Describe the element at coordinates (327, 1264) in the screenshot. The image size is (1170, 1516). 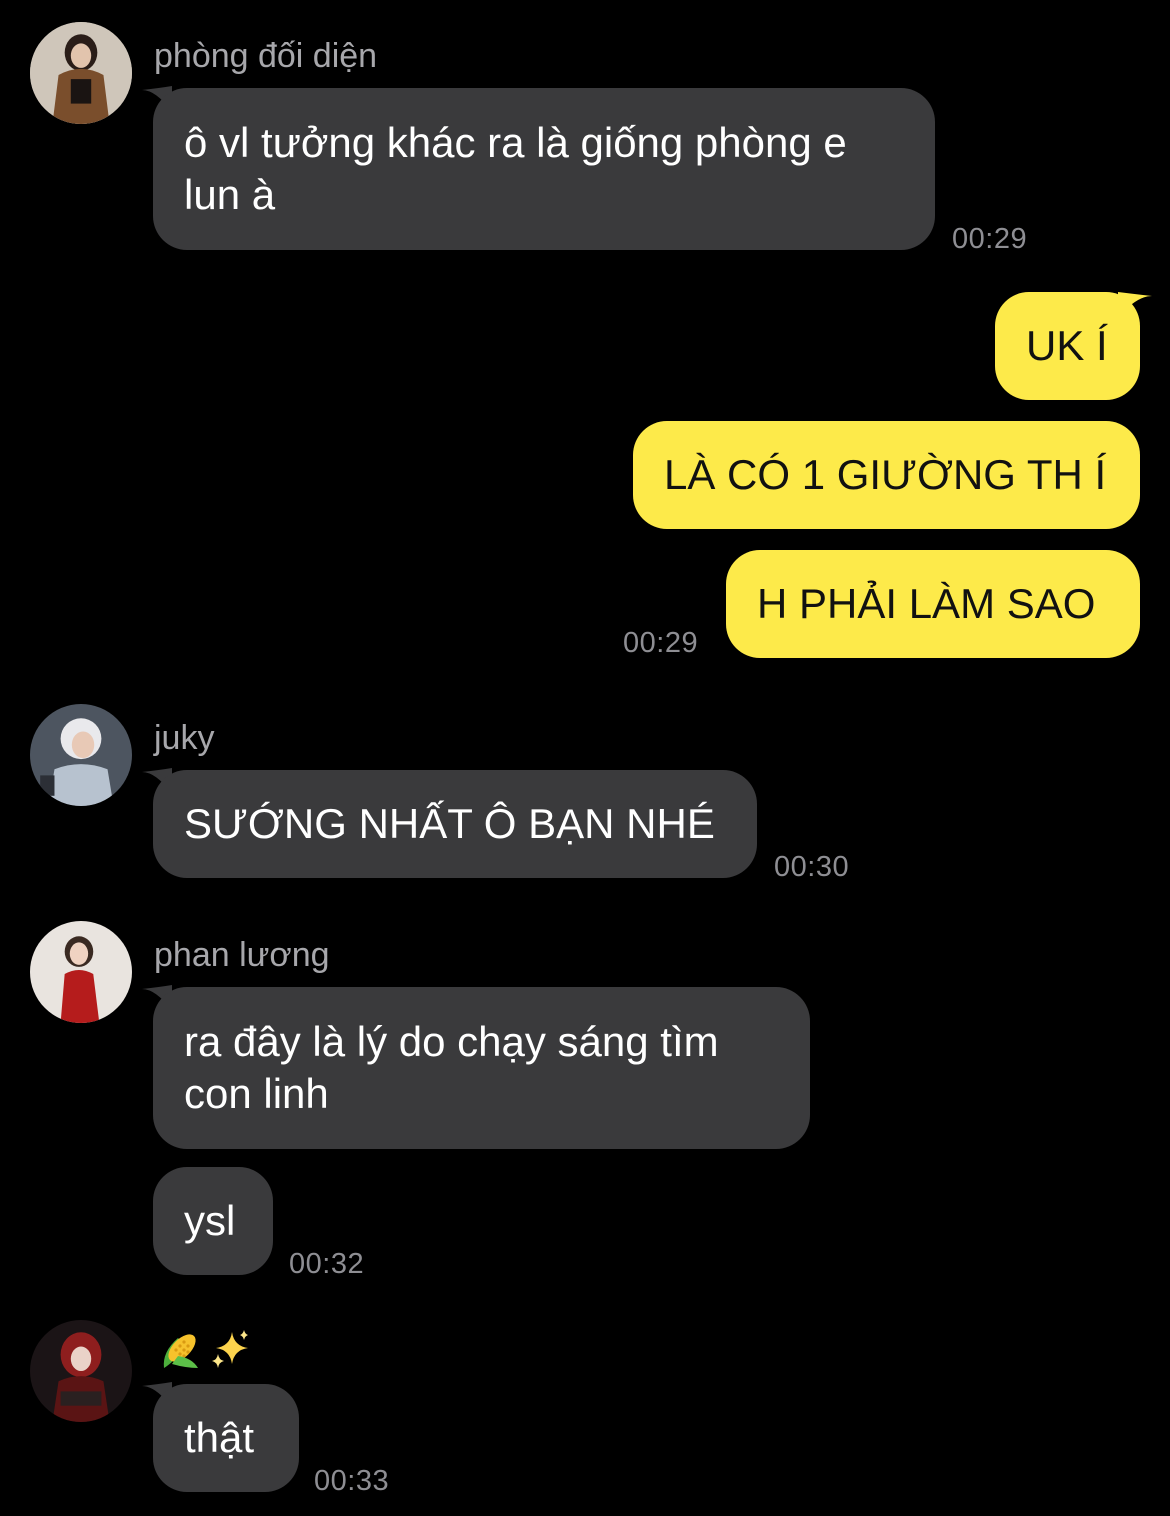
I see `message-timestamp: 00:32` at that location.